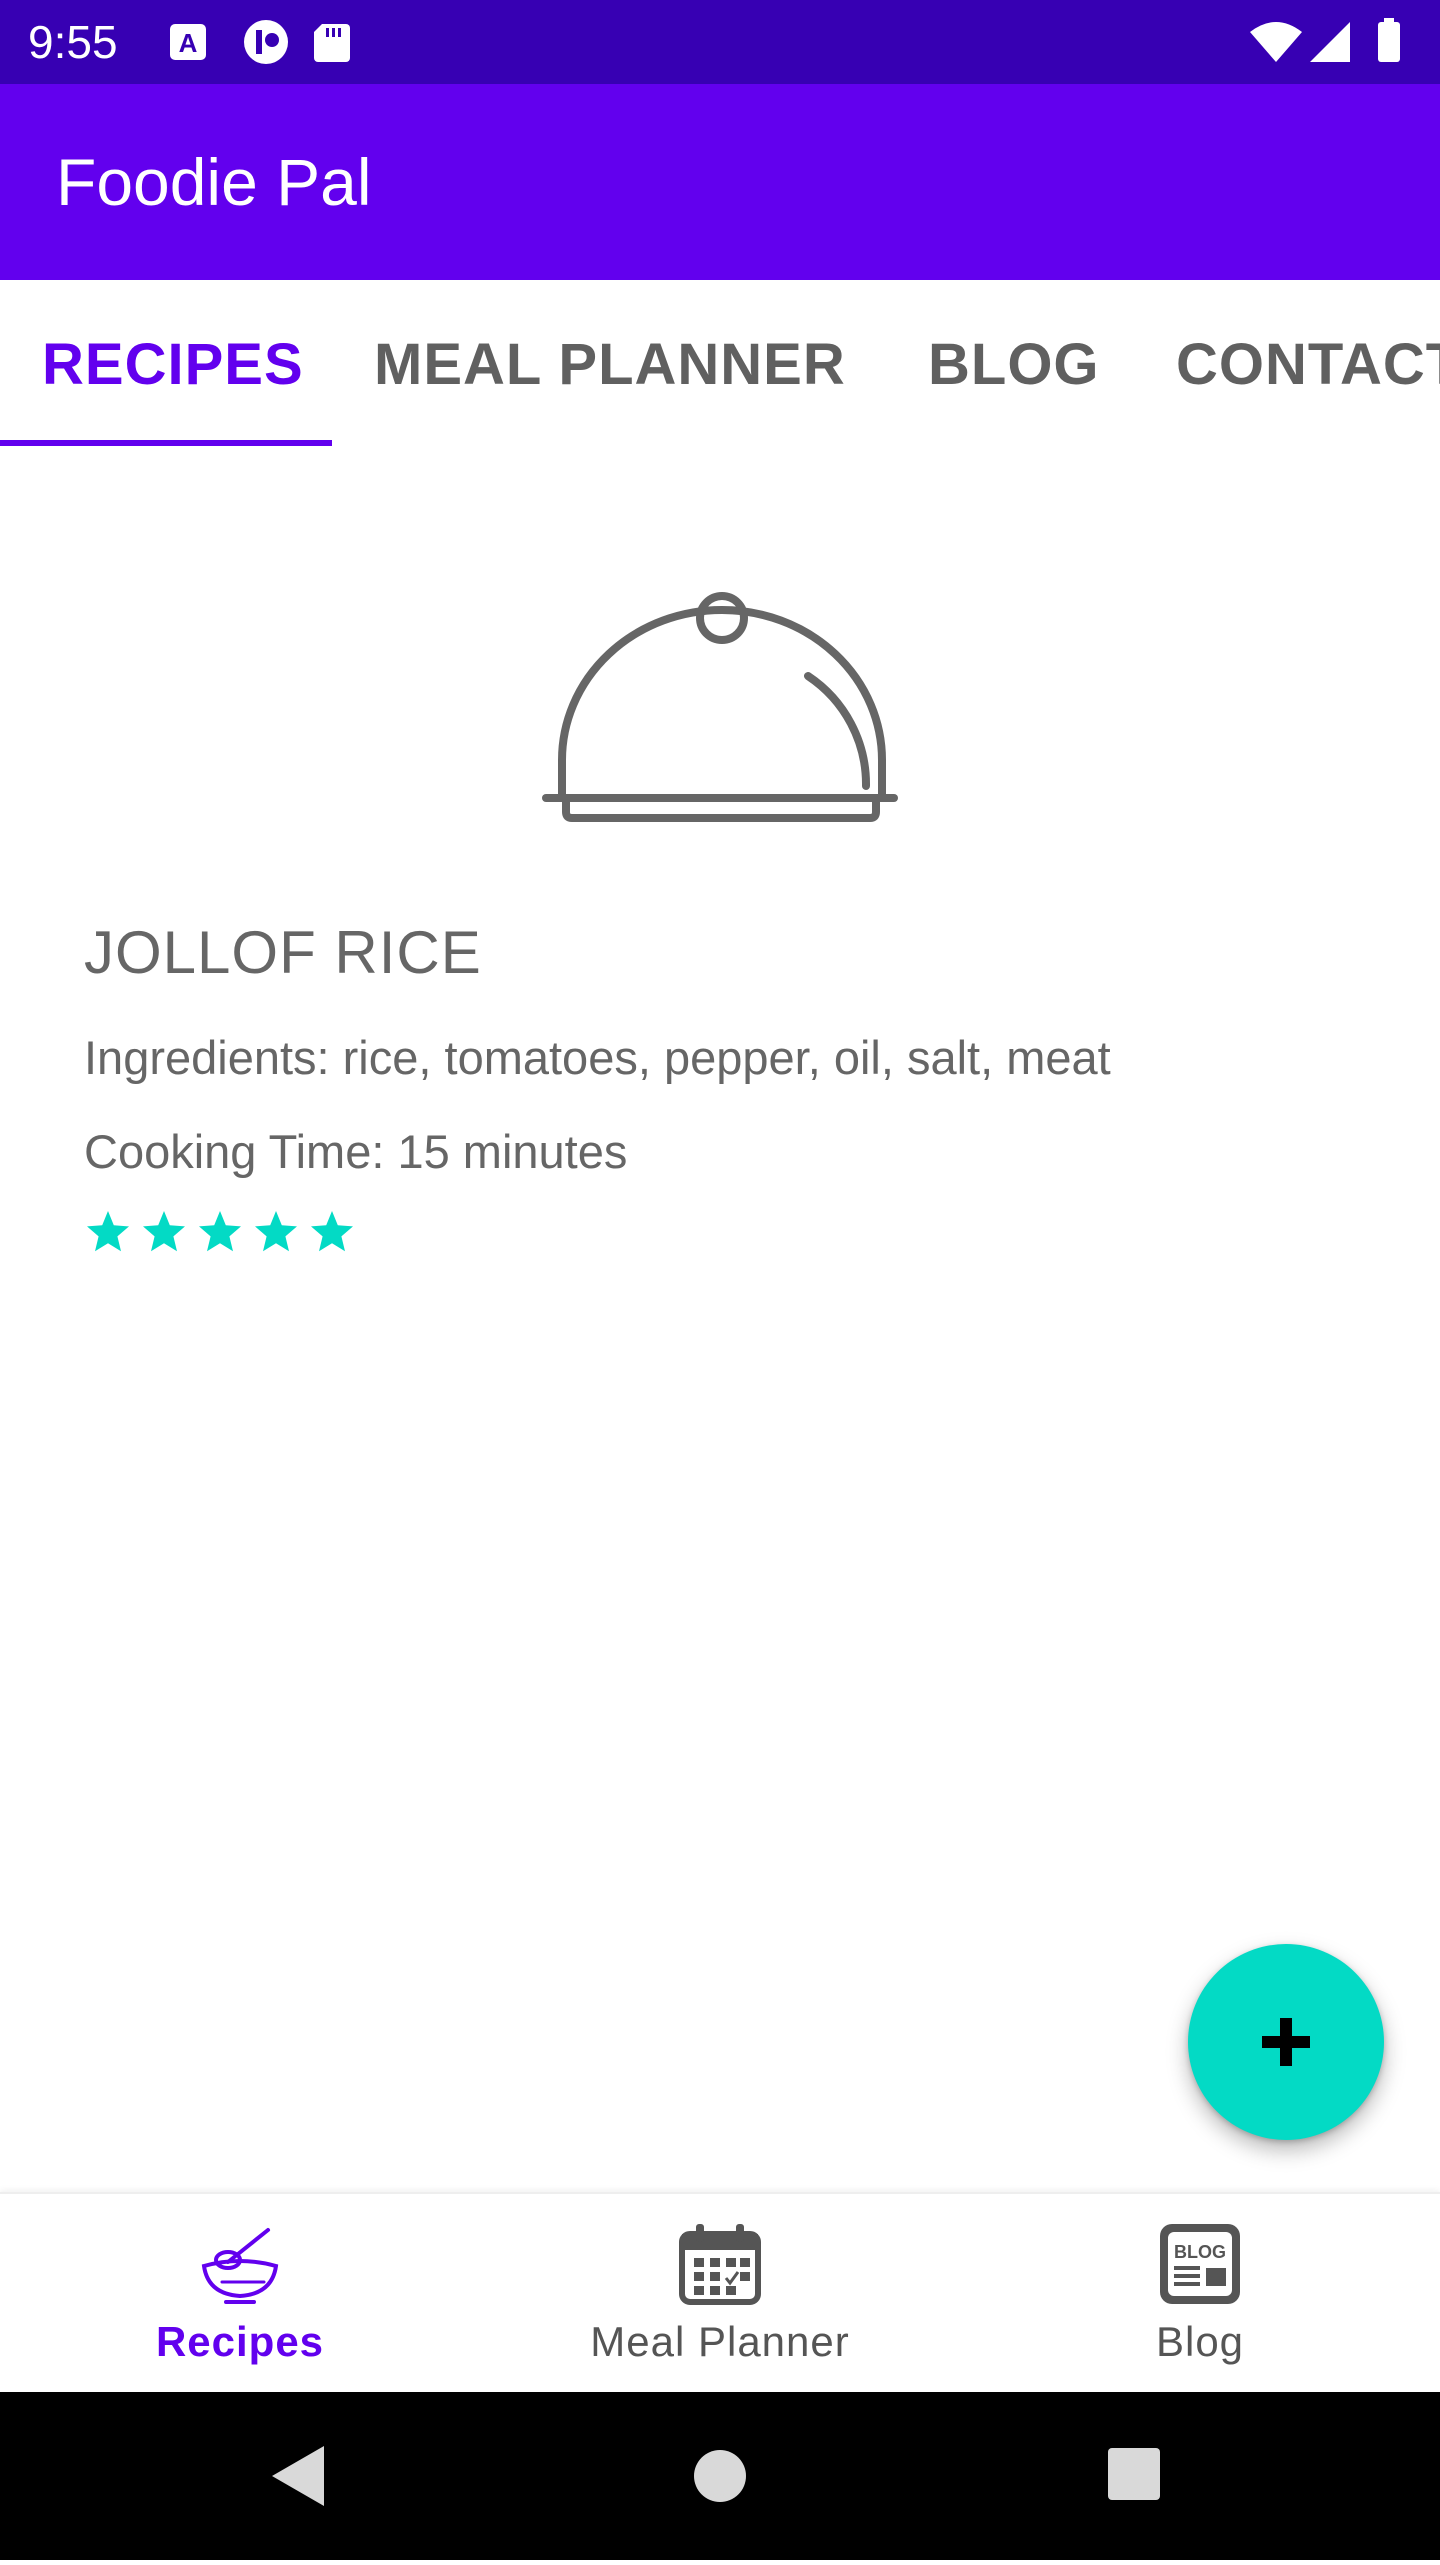 The width and height of the screenshot is (1440, 2565). I want to click on system-navigation-bar, so click(720, 2476).